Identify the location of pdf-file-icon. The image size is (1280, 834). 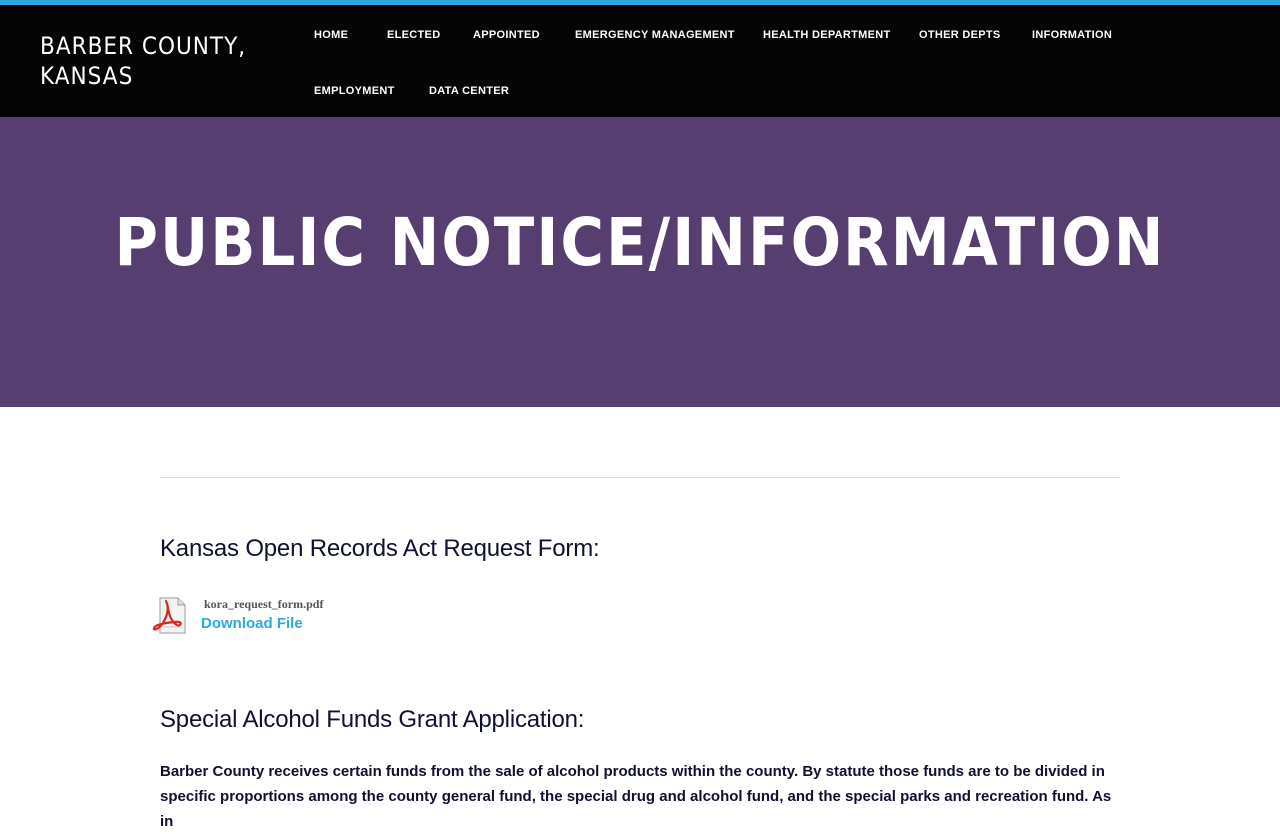
(170, 616).